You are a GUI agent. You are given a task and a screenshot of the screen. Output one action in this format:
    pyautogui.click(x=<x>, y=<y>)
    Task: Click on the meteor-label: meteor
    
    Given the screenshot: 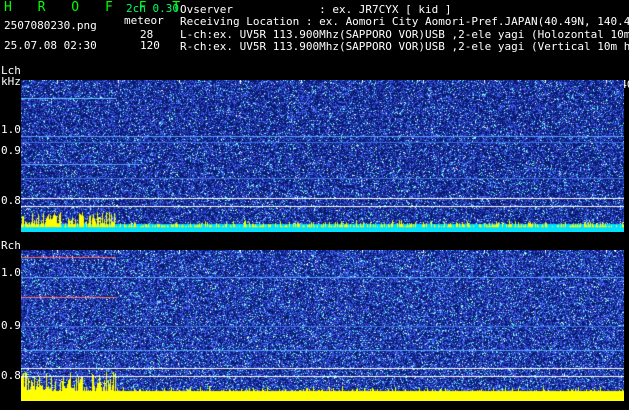 What is the action you would take?
    pyautogui.click(x=144, y=20)
    